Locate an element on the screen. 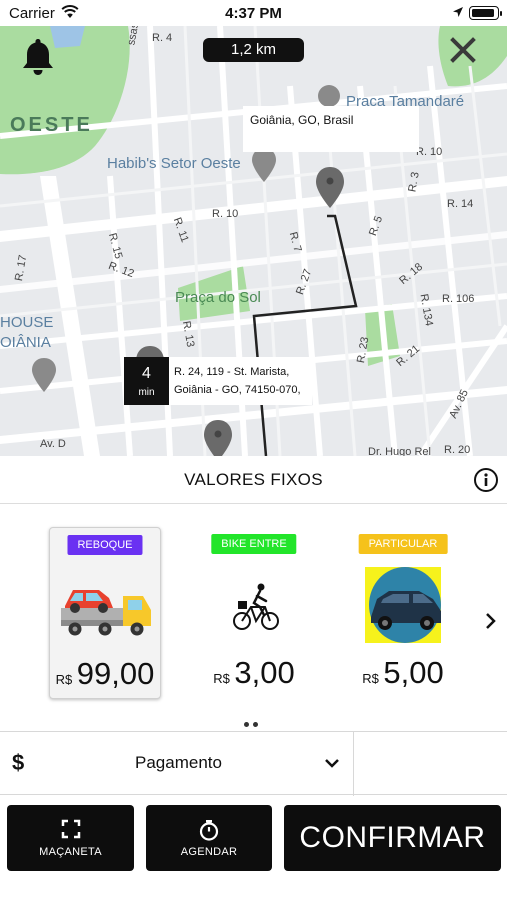 This screenshot has width=507, height=900. destination-line-2: Goiânia - GO, 74150-070, is located at coordinates (237, 390).